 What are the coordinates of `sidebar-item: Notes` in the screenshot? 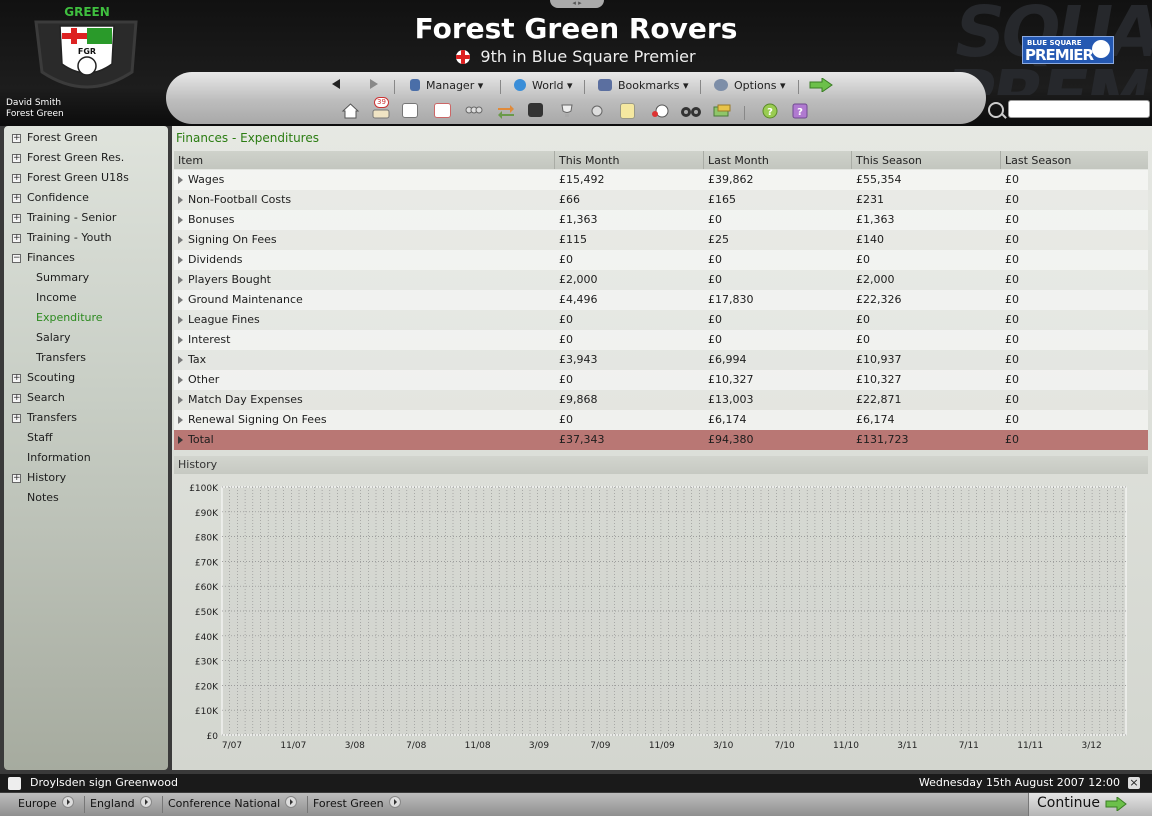 It's located at (86, 498).